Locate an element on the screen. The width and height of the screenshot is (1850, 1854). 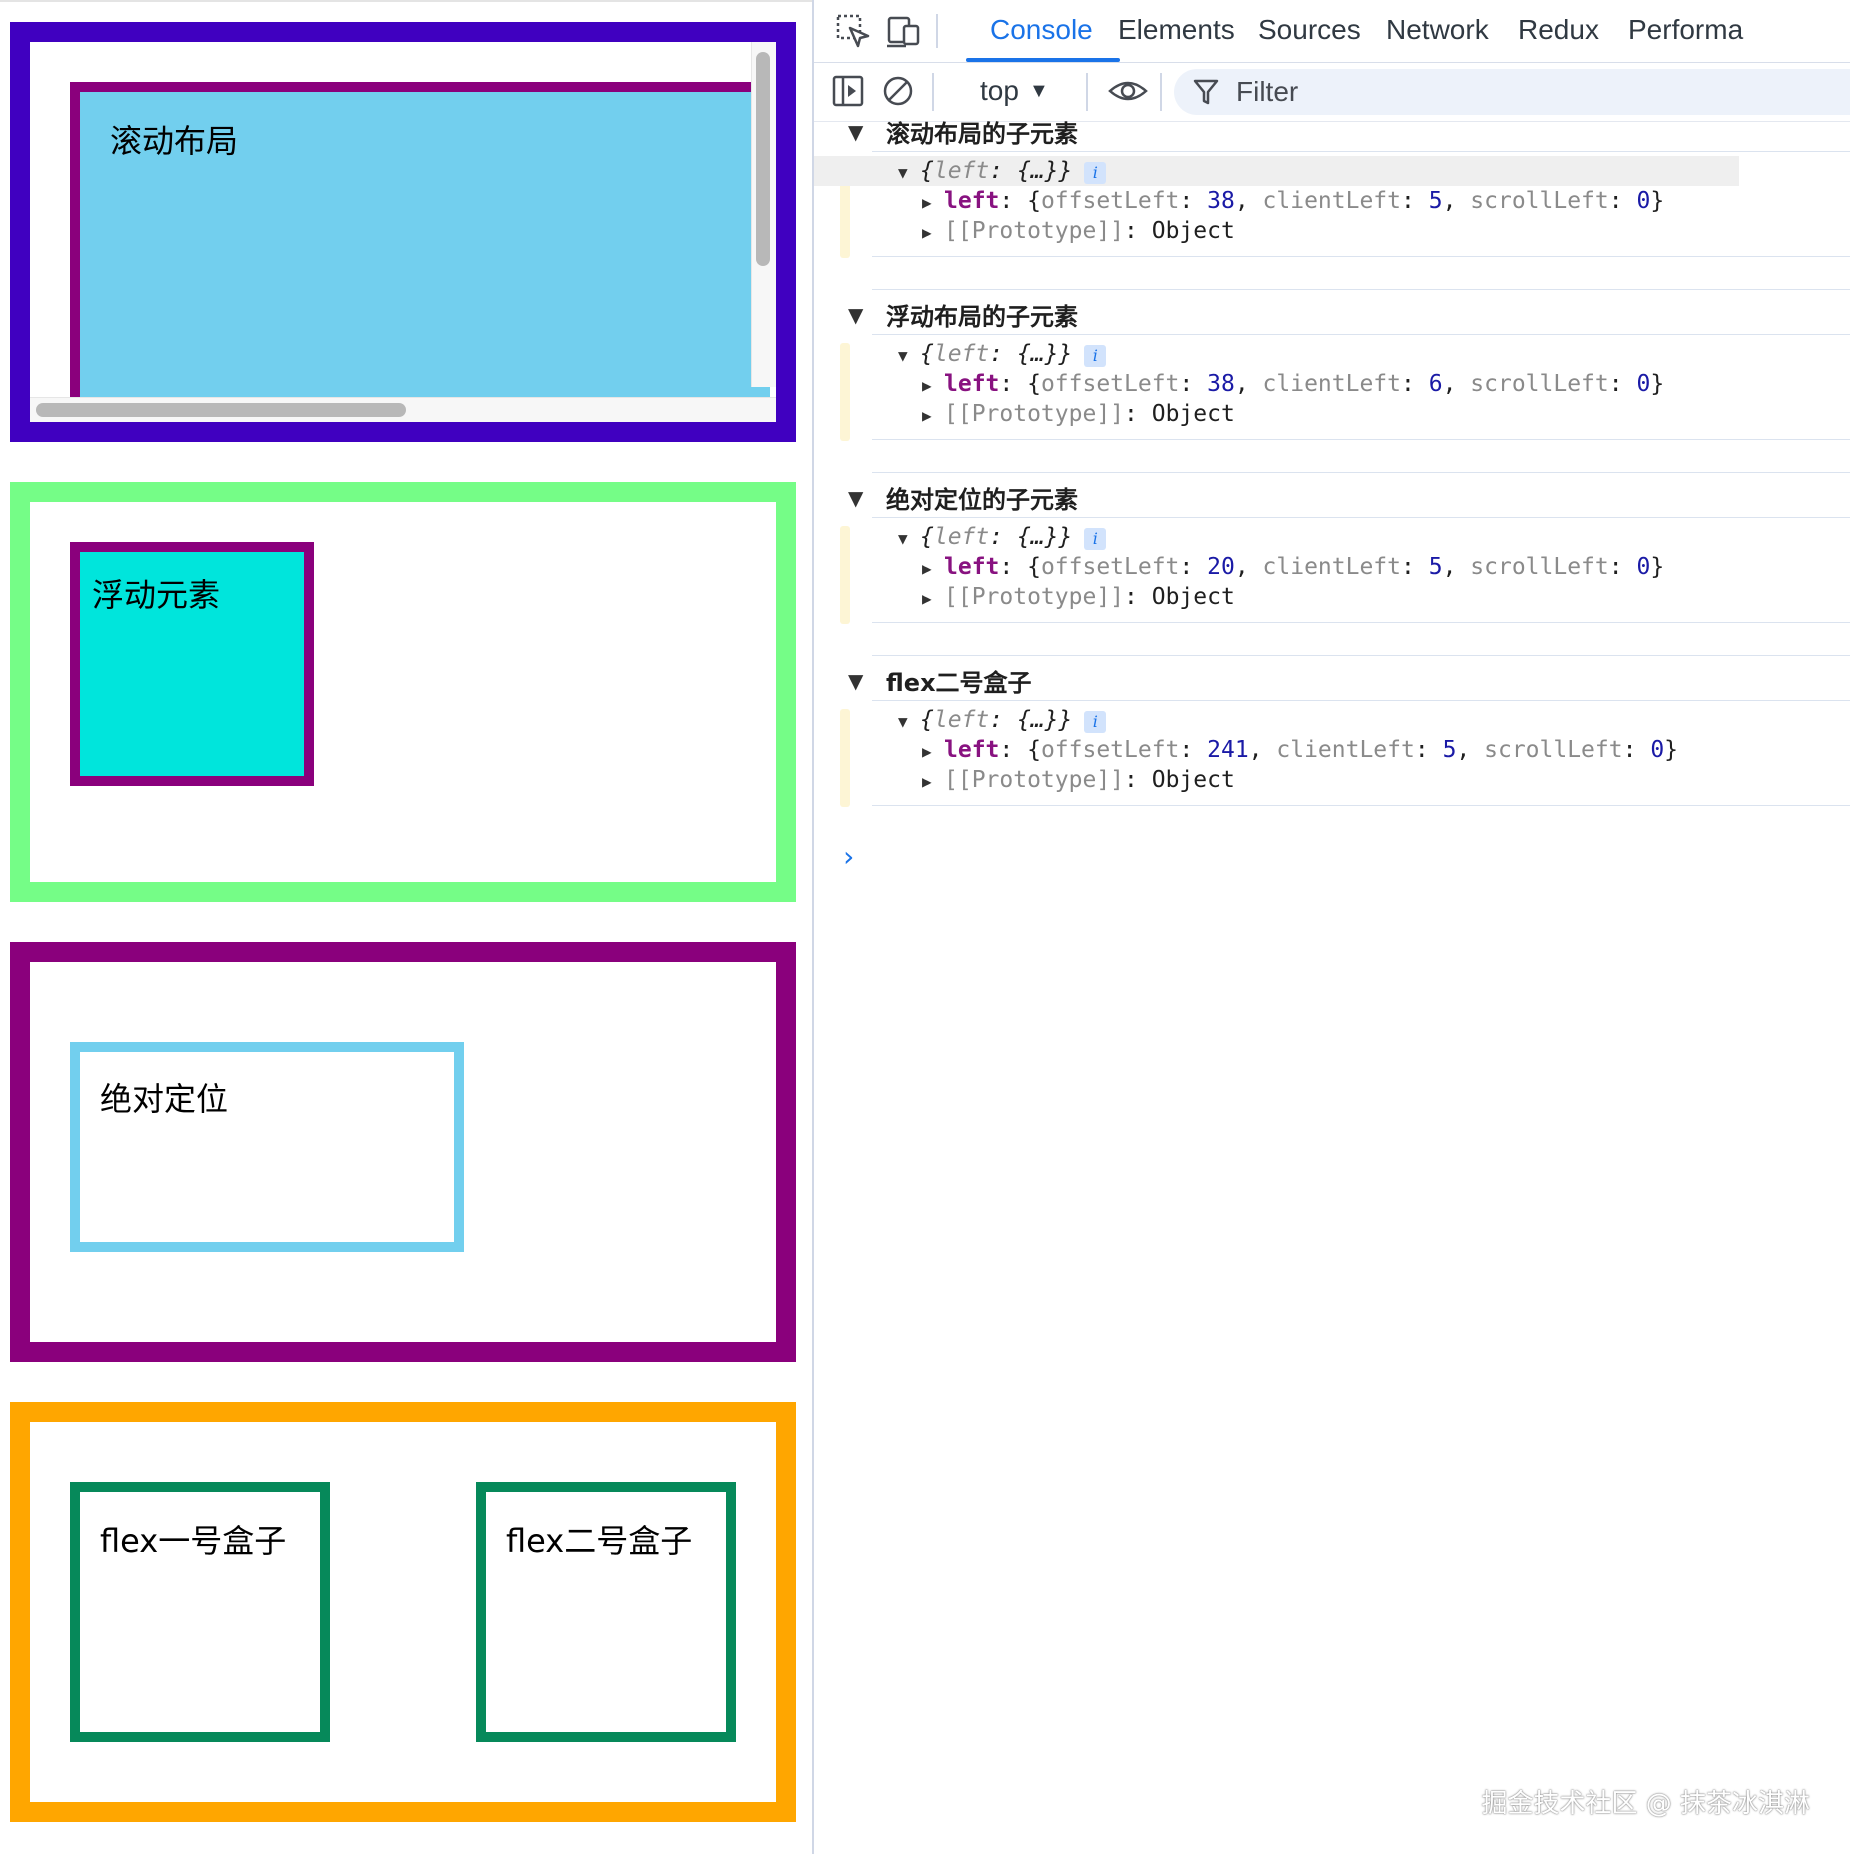
live-expression-eye-icon is located at coordinates (1128, 91).